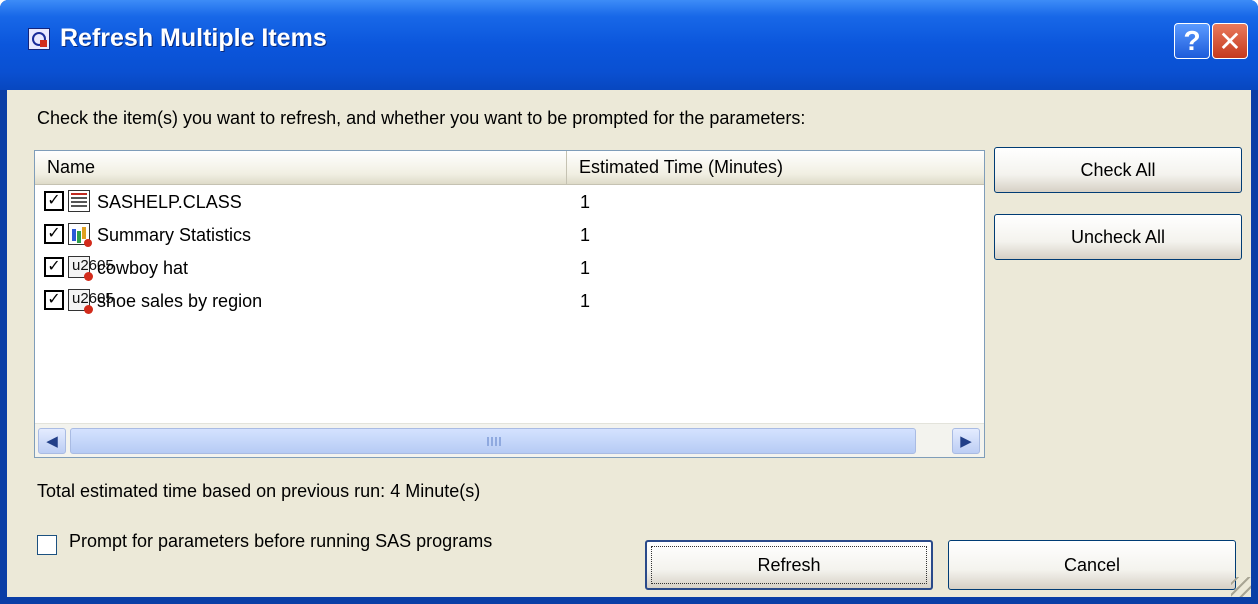 The width and height of the screenshot is (1258, 604). What do you see at coordinates (180, 301) in the screenshot?
I see `item-name: shoe sales by region` at bounding box center [180, 301].